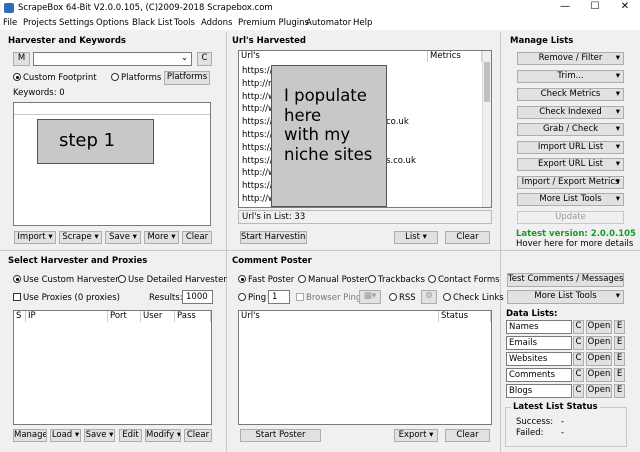  What do you see at coordinates (566, 424) in the screenshot?
I see `latest-list-status-box: Latest List Status Success: - Failed: -` at bounding box center [566, 424].